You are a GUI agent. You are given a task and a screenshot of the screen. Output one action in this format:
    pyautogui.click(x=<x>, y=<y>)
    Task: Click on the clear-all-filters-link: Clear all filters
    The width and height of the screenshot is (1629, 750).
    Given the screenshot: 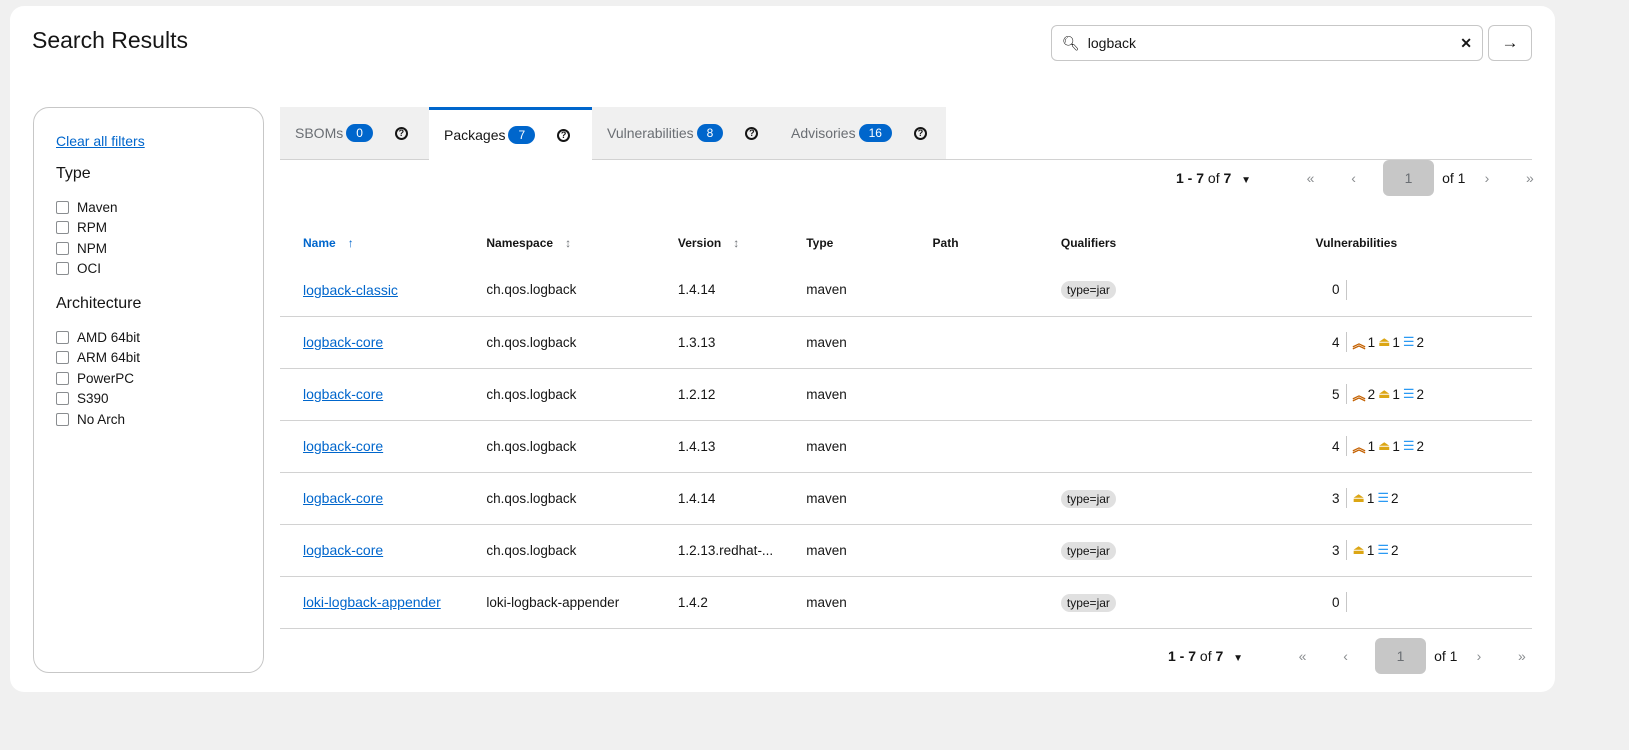 What is the action you would take?
    pyautogui.click(x=100, y=141)
    